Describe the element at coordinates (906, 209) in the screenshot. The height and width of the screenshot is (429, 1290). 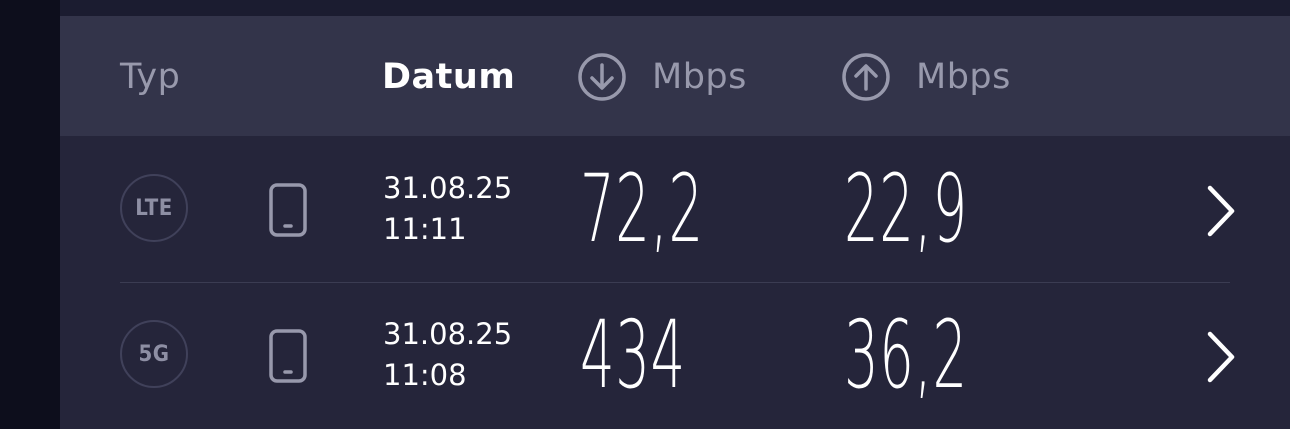
I see `upload-speed: 22,9` at that location.